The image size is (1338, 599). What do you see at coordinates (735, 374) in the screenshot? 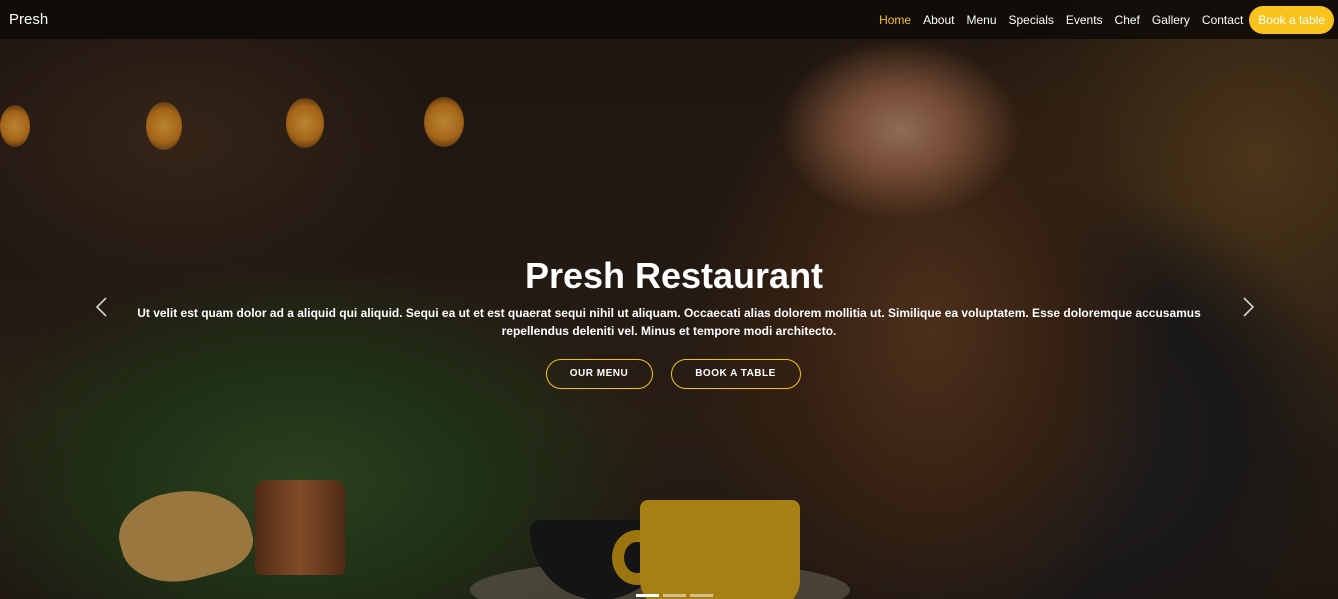
I see `book-table-button: BOOK A TABLE` at bounding box center [735, 374].